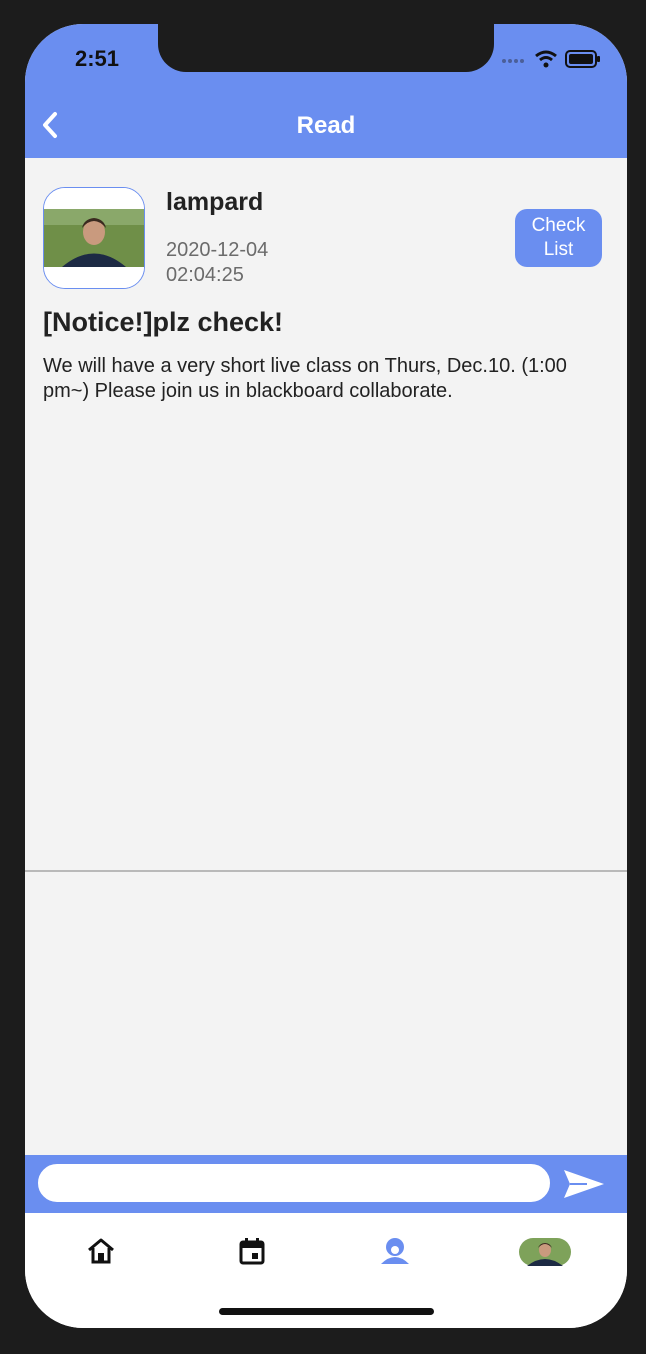 Image resolution: width=646 pixels, height=1354 pixels. I want to click on status-icons, so click(551, 59).